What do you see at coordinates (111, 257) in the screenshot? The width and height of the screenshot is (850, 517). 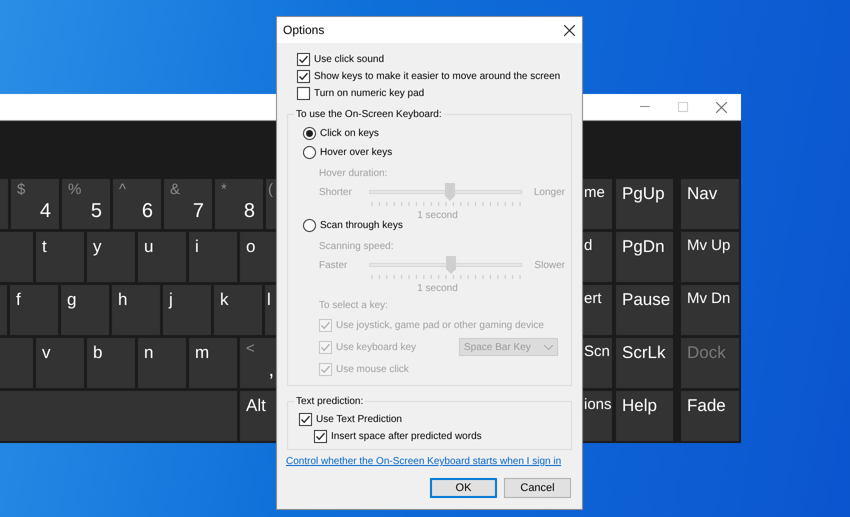 I see `keyboard-key: y` at bounding box center [111, 257].